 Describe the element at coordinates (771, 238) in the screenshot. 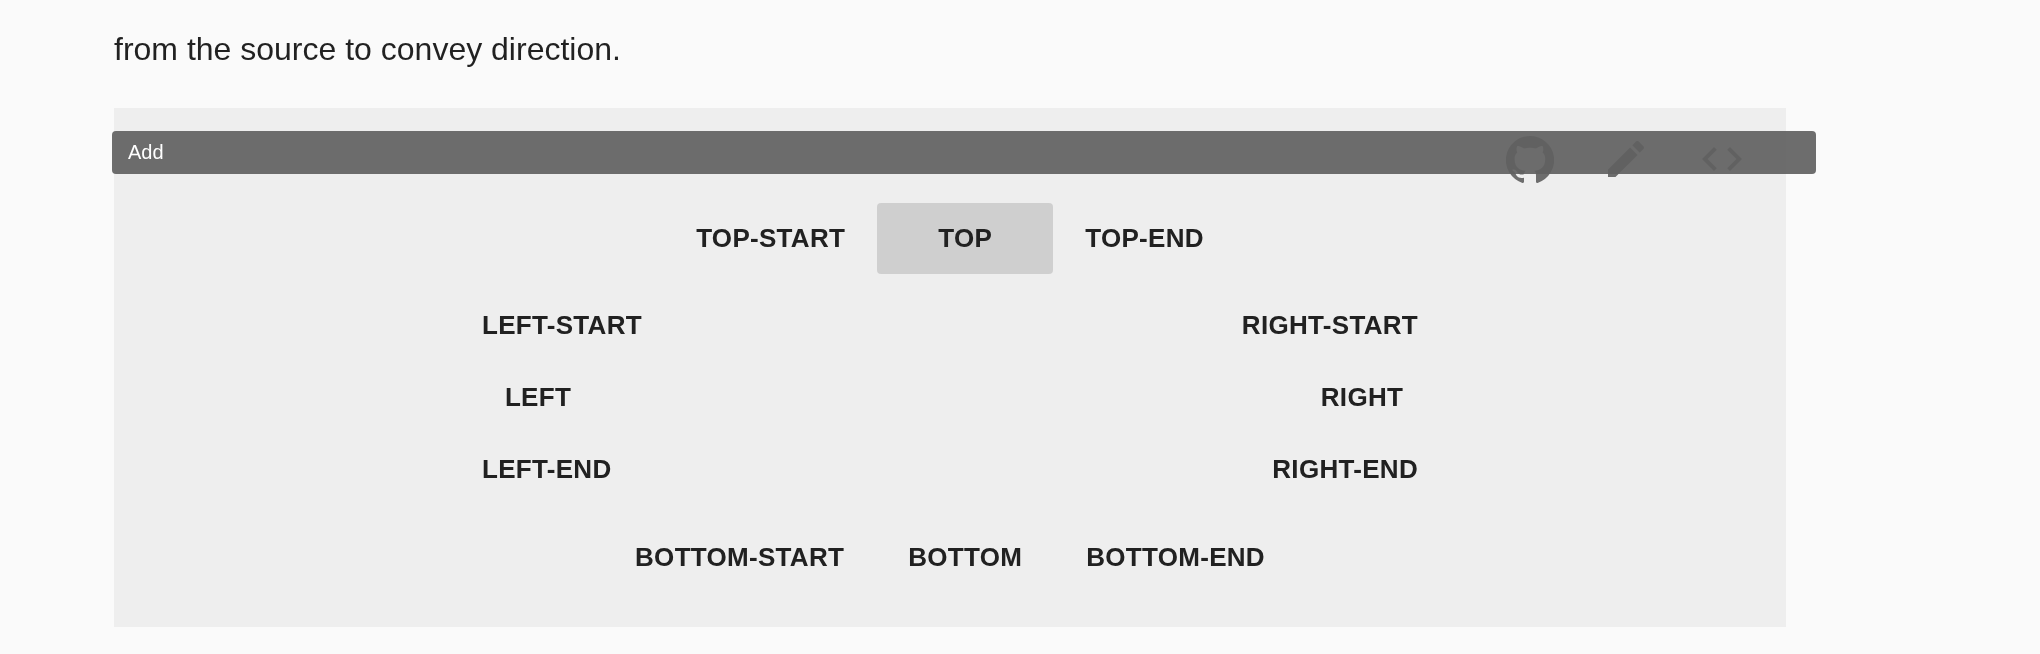

I see `placement-button: TOP-START` at that location.